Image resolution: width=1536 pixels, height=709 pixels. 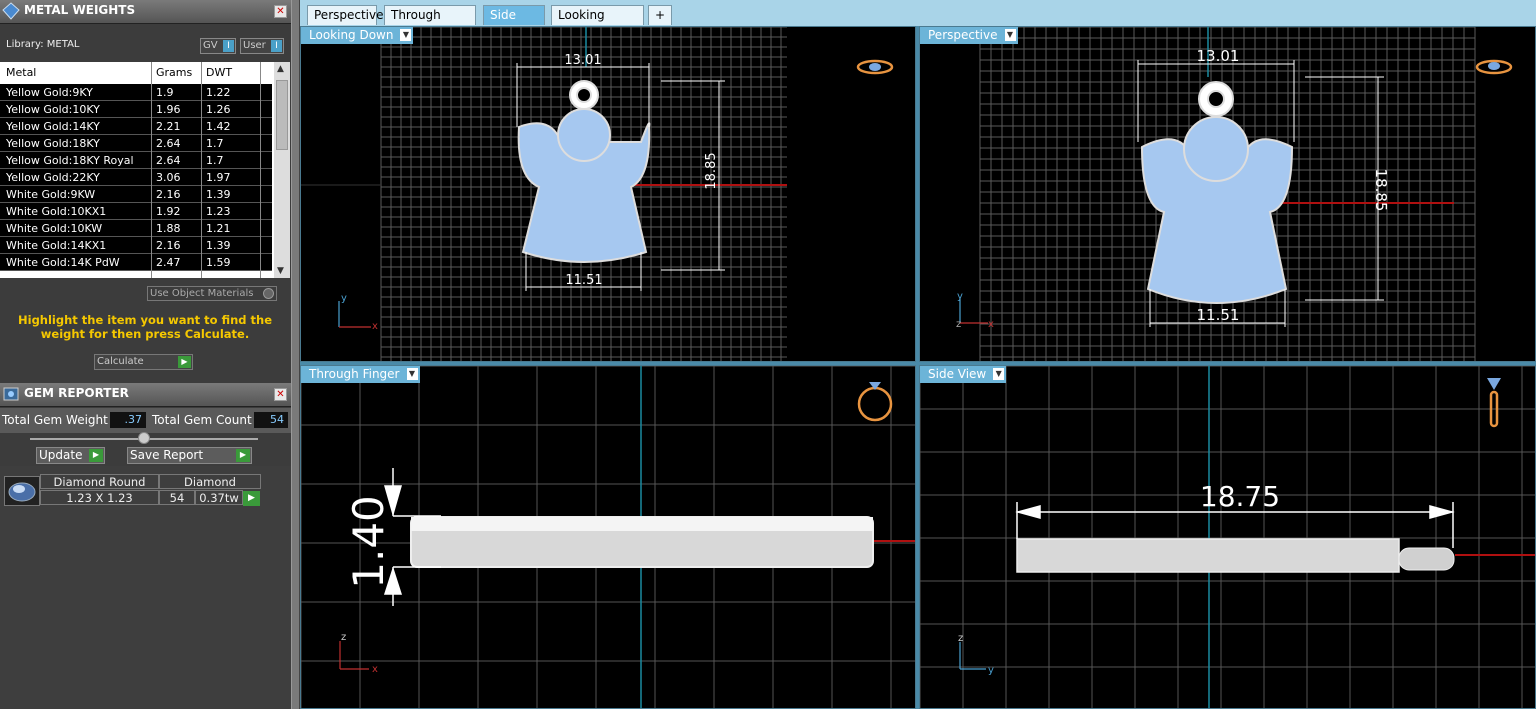 What do you see at coordinates (218, 228) in the screenshot?
I see `cell-dwt: 1.21` at bounding box center [218, 228].